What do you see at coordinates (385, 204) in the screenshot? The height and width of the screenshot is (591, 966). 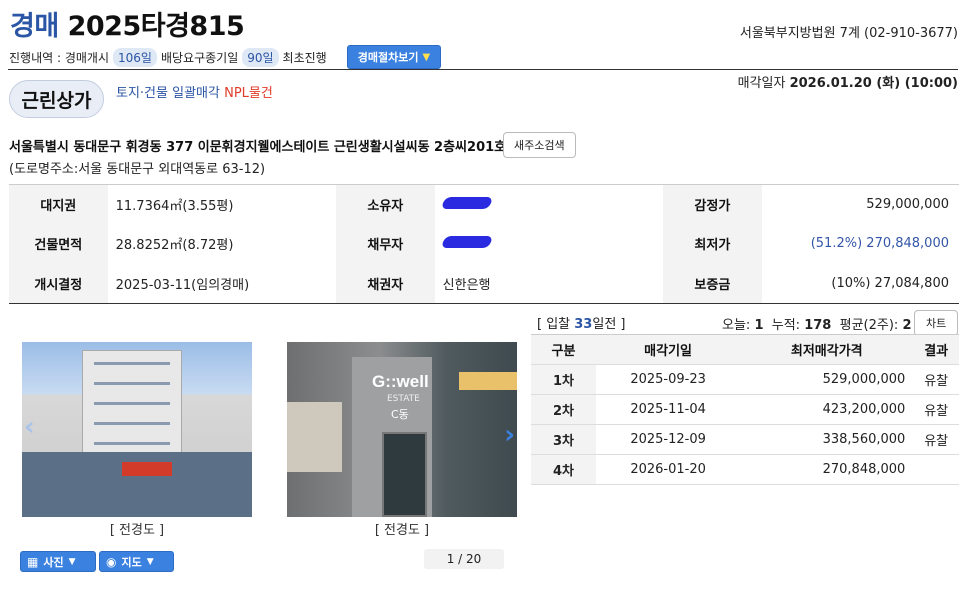 I see `info-label: 소유자` at bounding box center [385, 204].